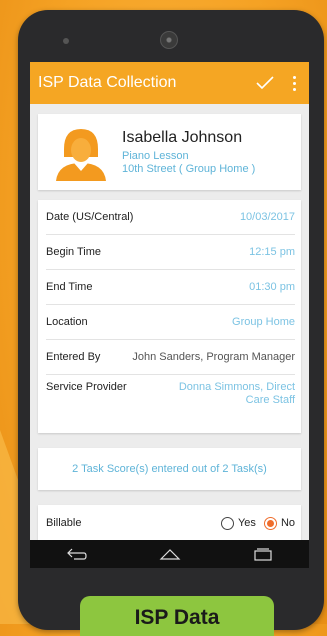 The width and height of the screenshot is (327, 636). I want to click on detail-row-location: Location Group Home, so click(170, 322).